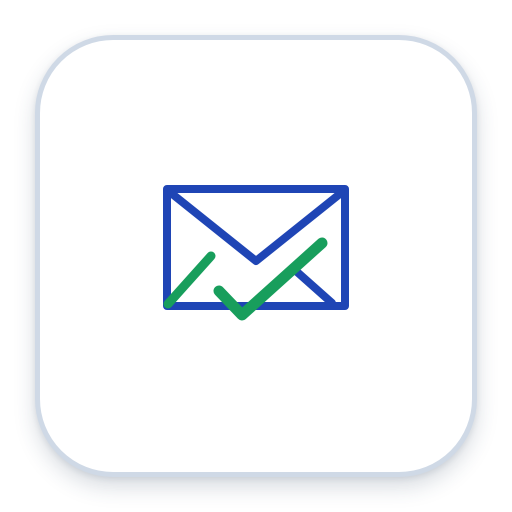 Image resolution: width=512 pixels, height=512 pixels. I want to click on envelope-fold-left, so click(189, 280).